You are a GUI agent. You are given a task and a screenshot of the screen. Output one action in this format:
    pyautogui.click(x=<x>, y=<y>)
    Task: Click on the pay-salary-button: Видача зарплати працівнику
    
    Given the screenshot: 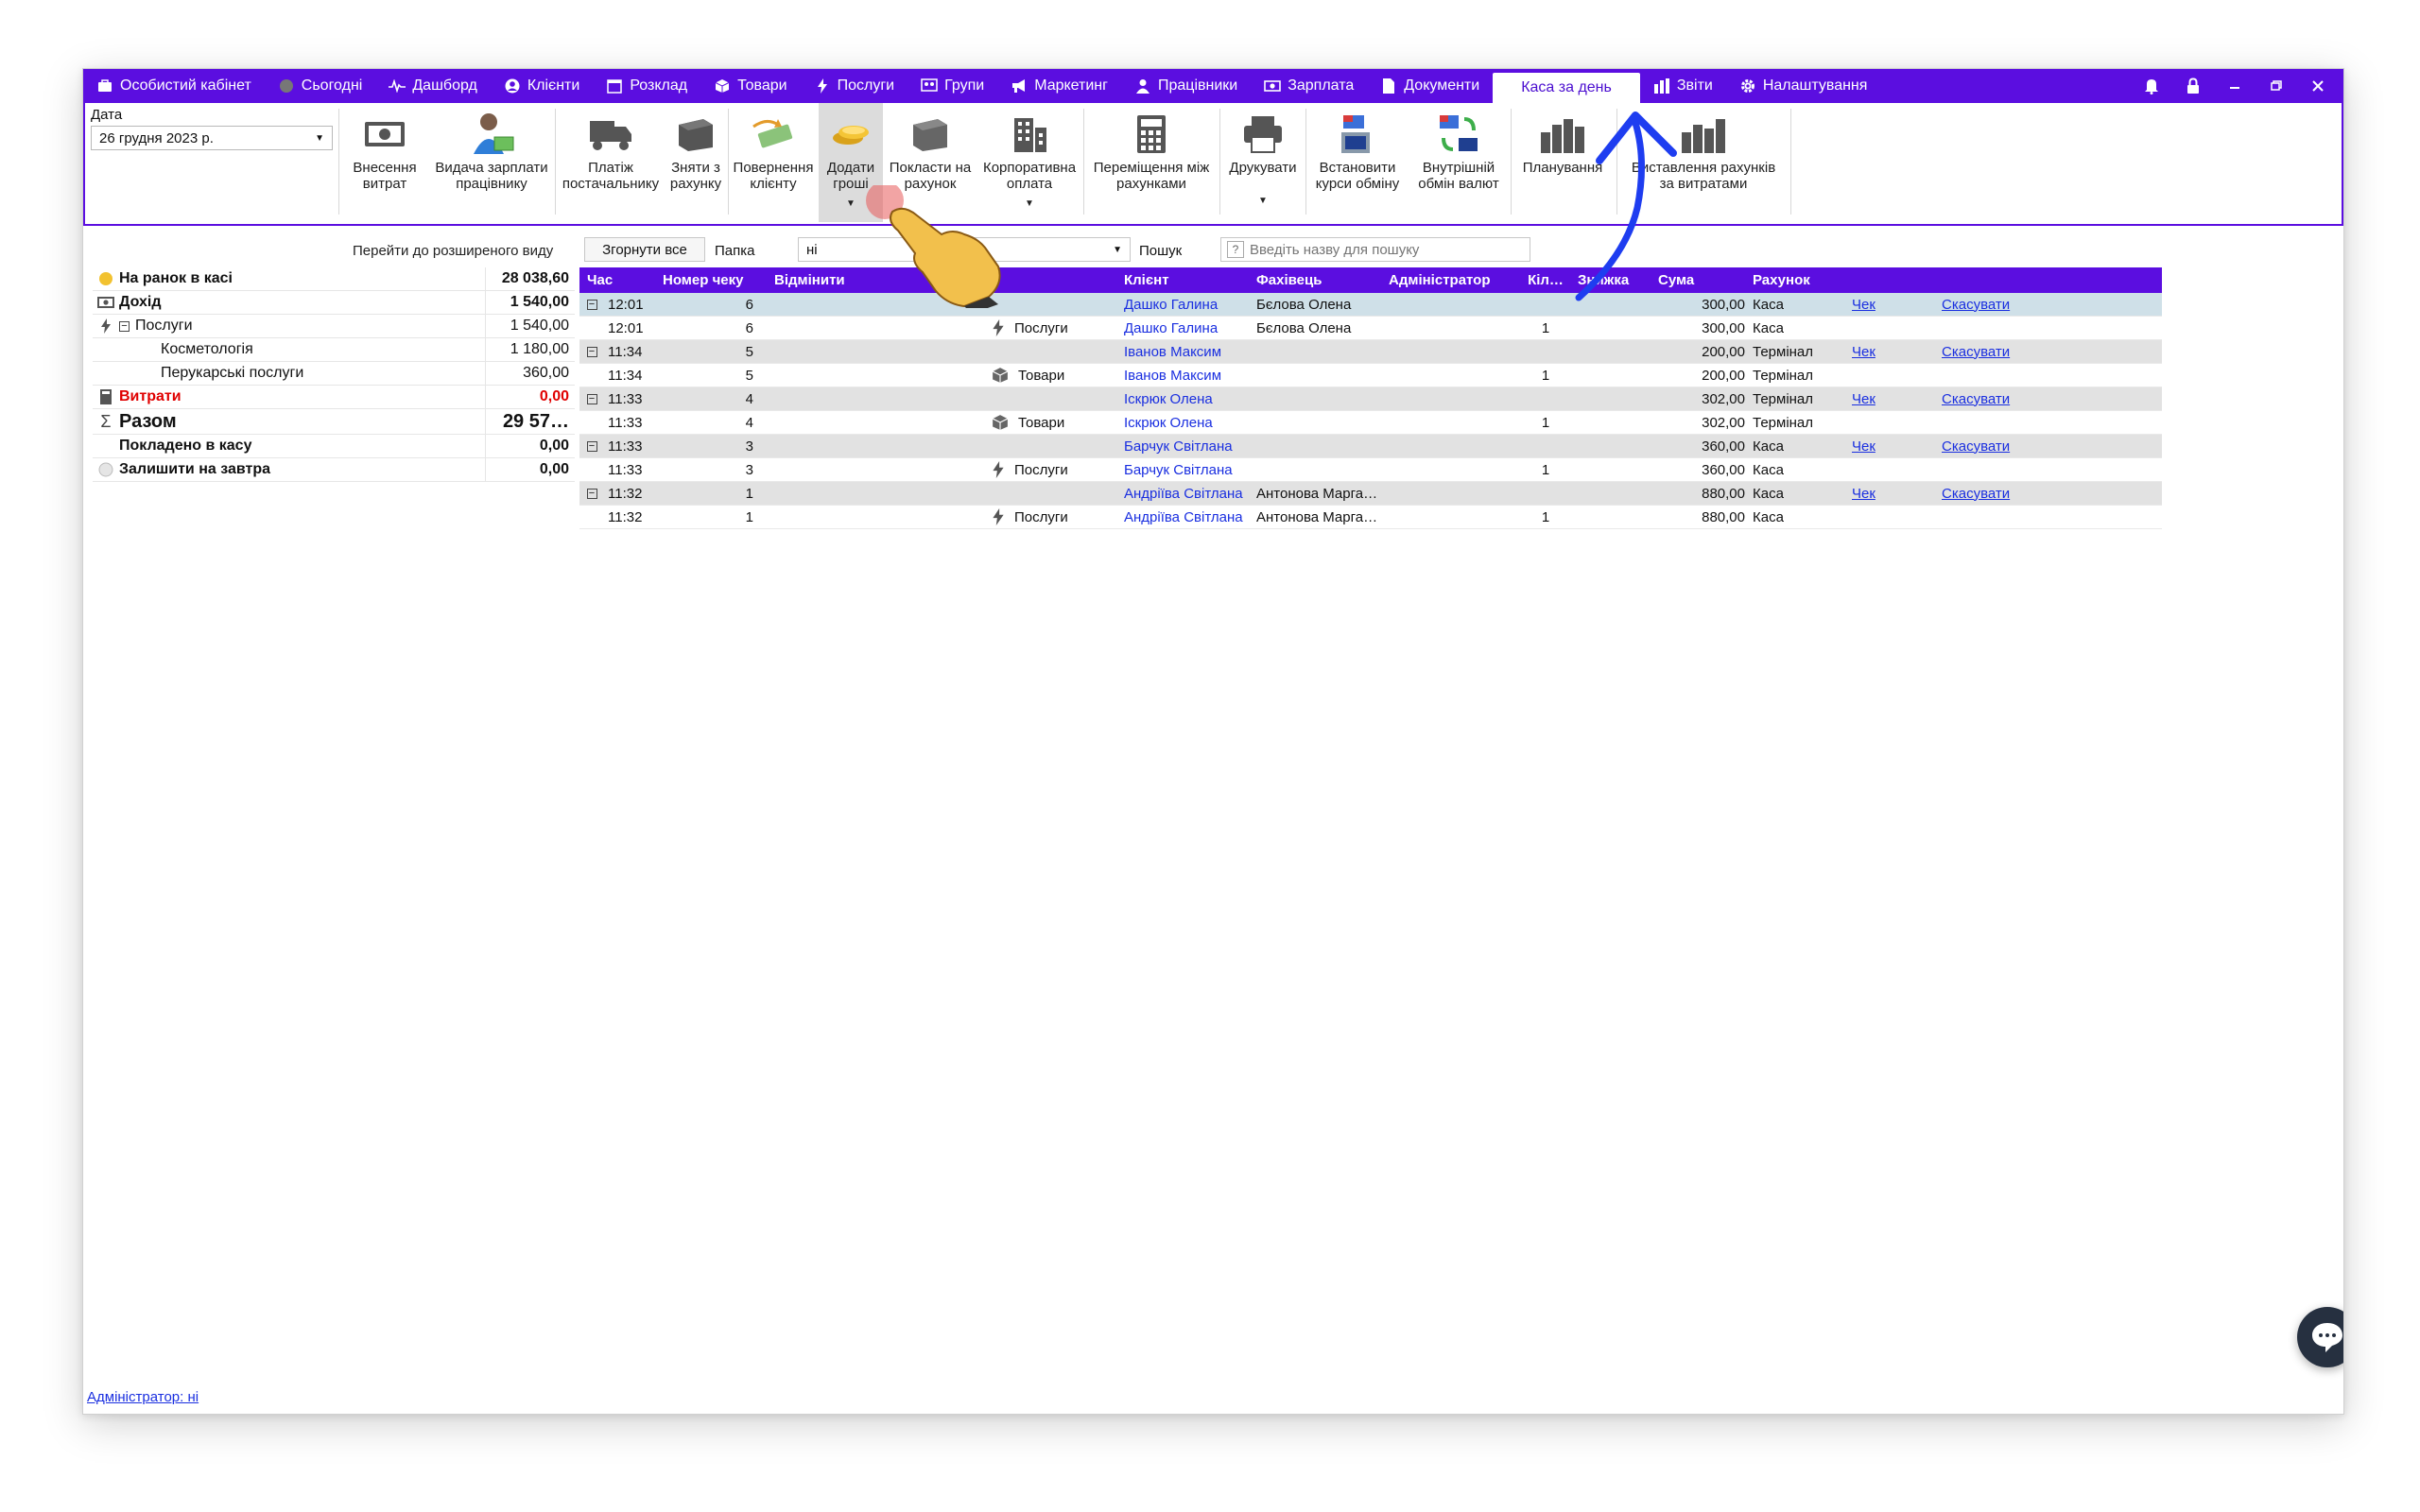 What is the action you would take?
    pyautogui.click(x=491, y=162)
    